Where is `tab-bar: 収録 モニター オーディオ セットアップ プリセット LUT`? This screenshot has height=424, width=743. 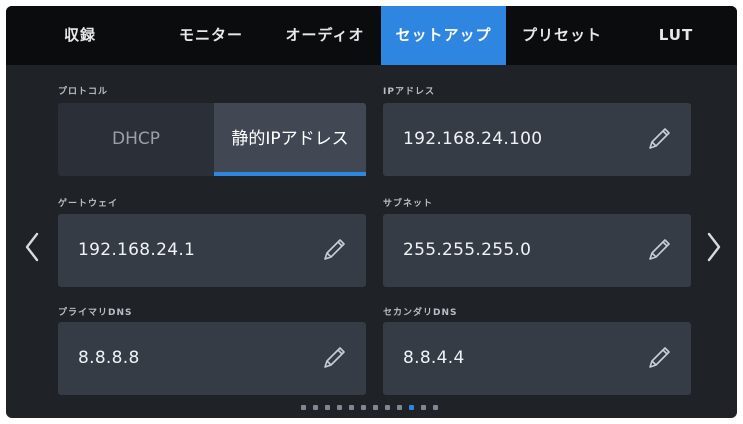
tab-bar: 収録 モニター オーディオ セットアップ プリセット LUT is located at coordinates (371, 35).